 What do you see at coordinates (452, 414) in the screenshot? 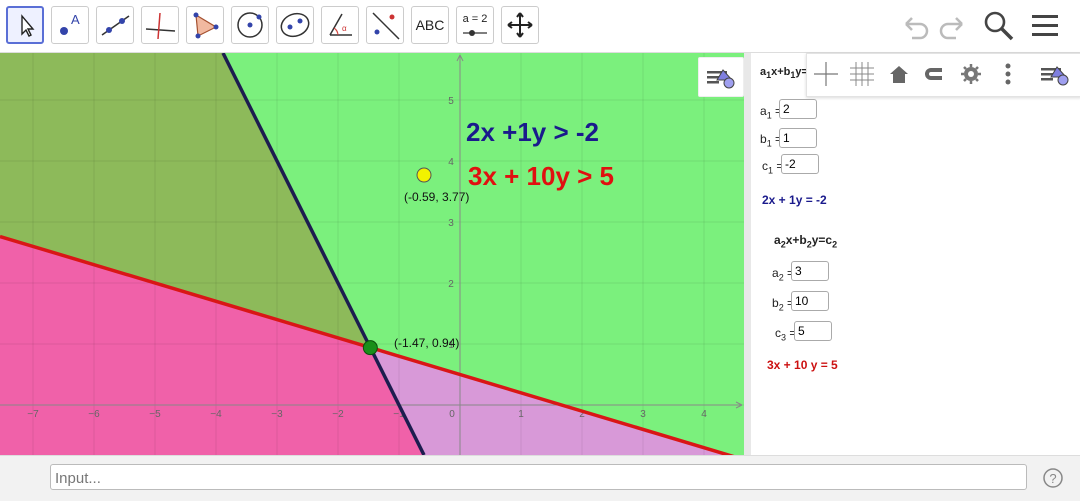
I see `x-tick-label: 0` at bounding box center [452, 414].